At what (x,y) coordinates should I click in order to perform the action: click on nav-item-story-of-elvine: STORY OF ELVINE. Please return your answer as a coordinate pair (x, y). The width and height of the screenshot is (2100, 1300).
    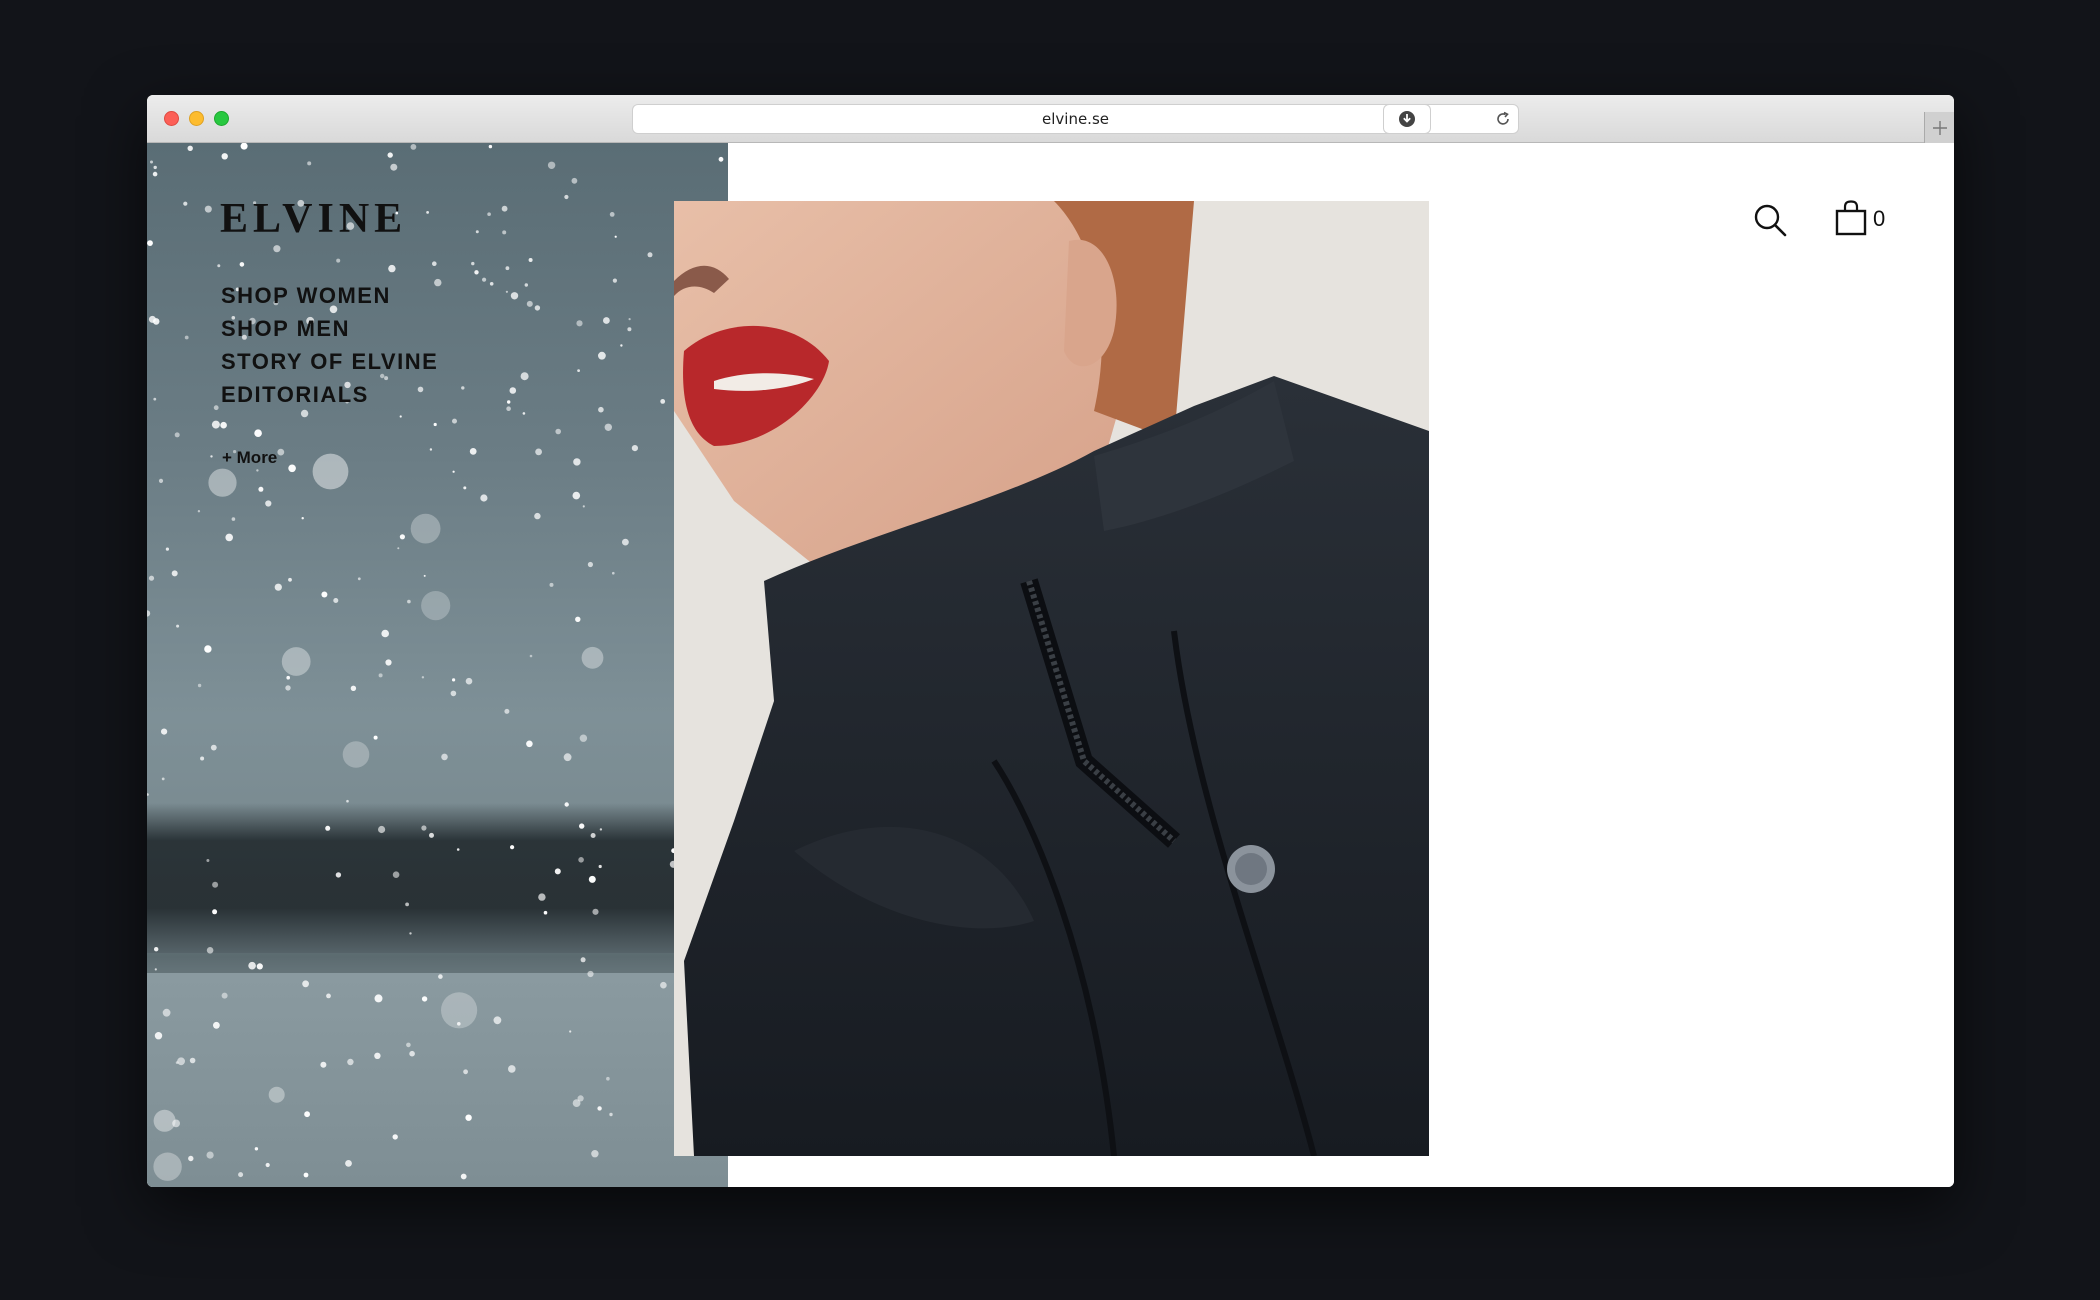
    Looking at the image, I should click on (329, 361).